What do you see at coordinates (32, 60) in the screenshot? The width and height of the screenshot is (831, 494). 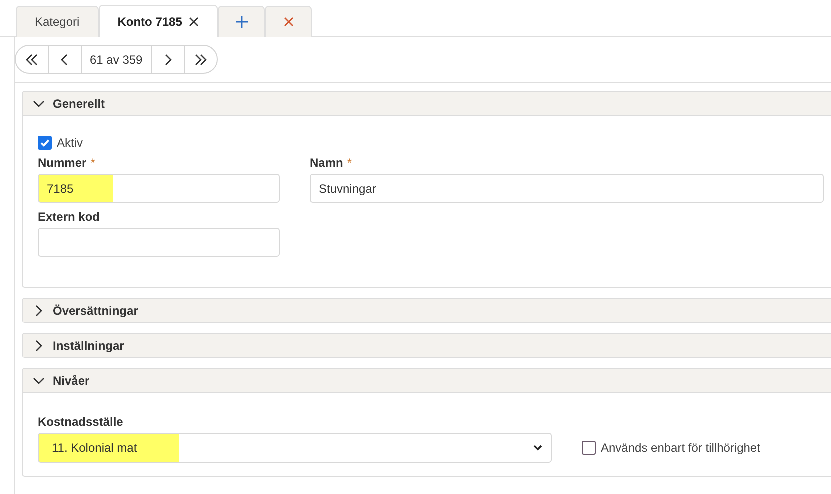 I see `double-chevron-left-icon` at bounding box center [32, 60].